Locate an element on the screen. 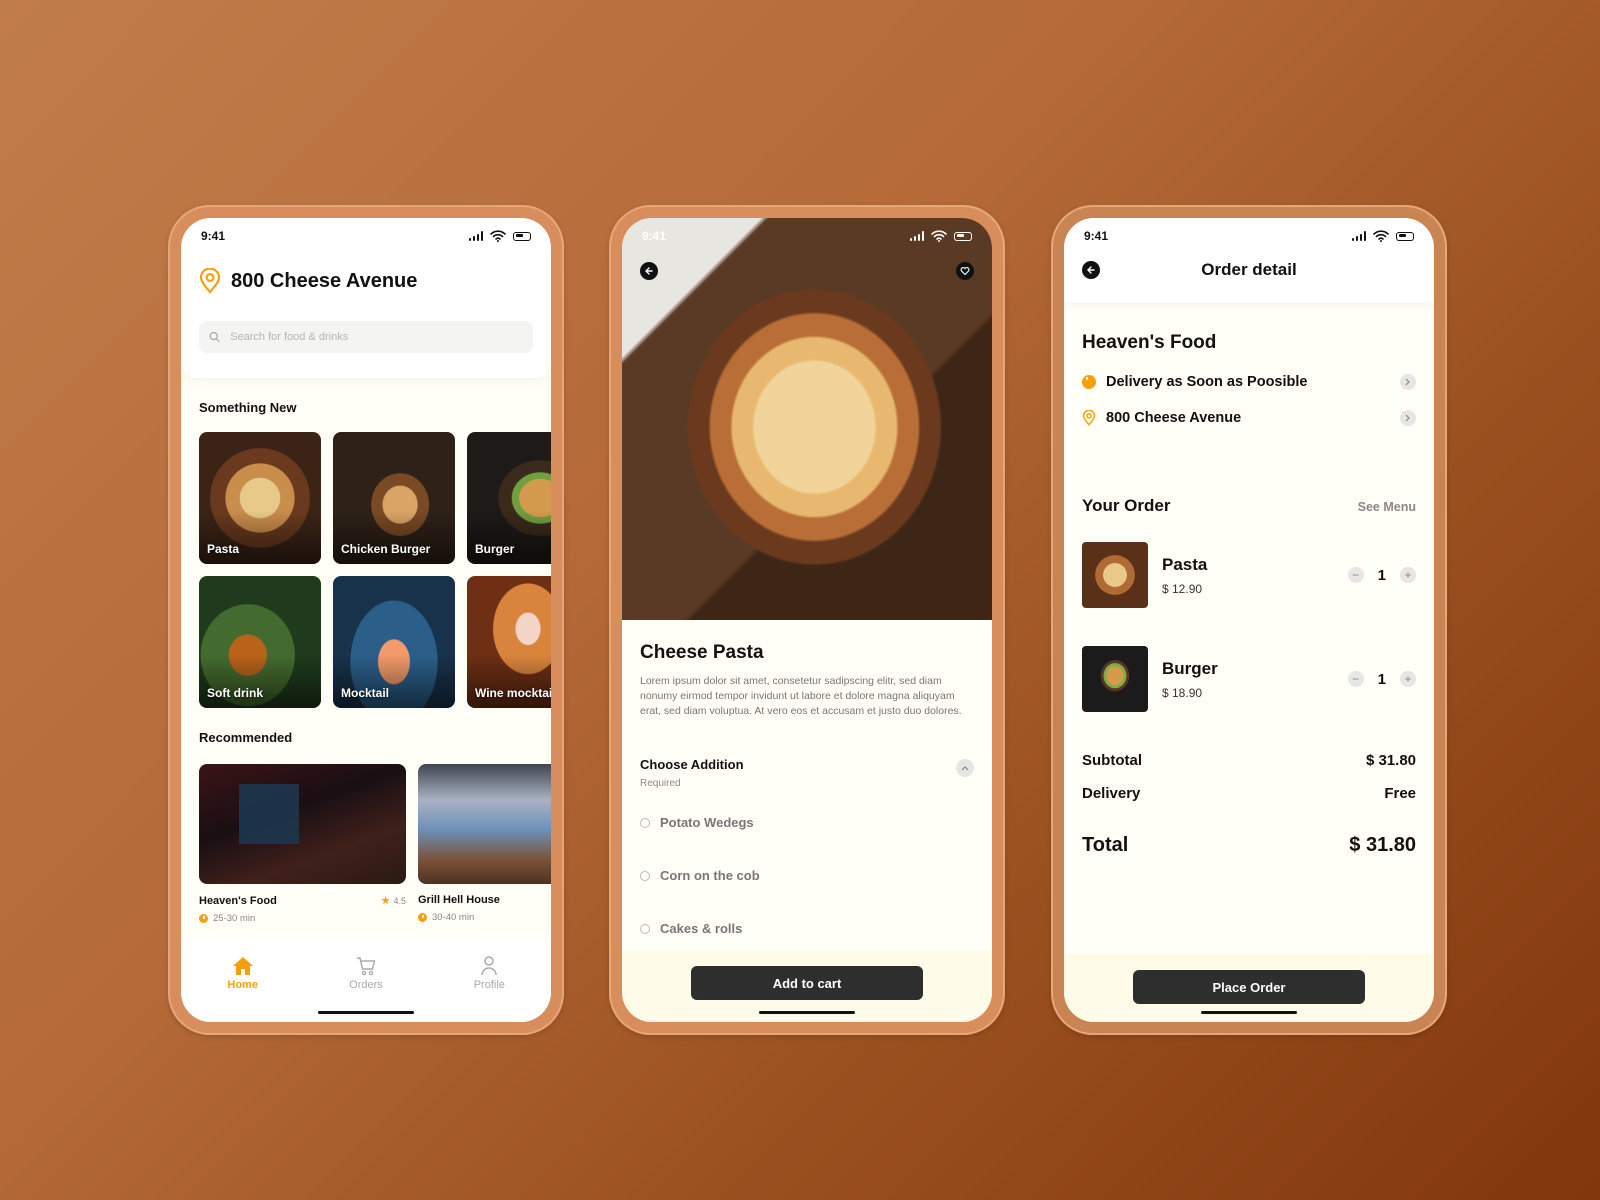  restaurant-name: Grill Hell House is located at coordinates (459, 900).